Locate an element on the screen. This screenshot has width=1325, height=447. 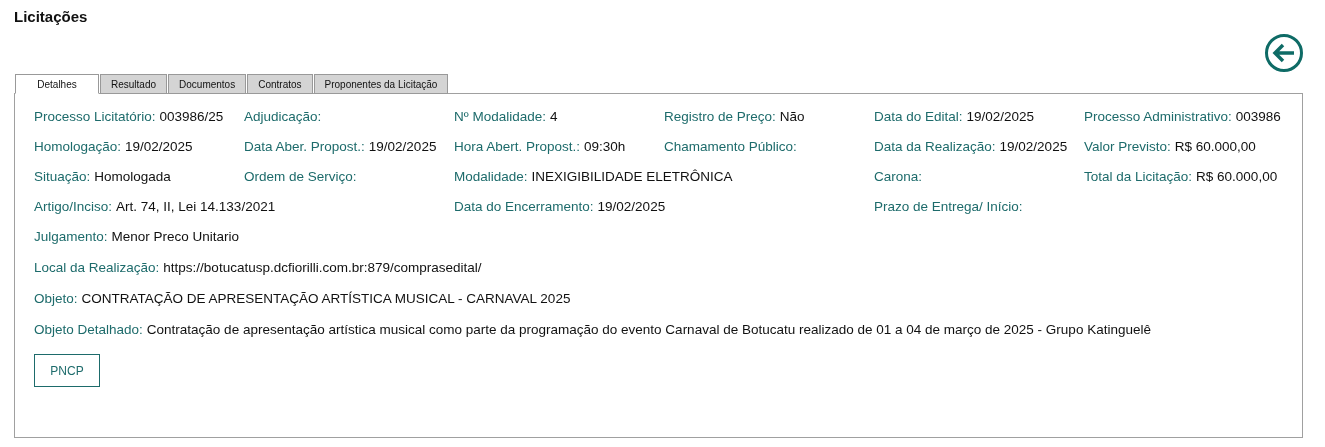
field-label: Processo Administrativo: is located at coordinates (1158, 116).